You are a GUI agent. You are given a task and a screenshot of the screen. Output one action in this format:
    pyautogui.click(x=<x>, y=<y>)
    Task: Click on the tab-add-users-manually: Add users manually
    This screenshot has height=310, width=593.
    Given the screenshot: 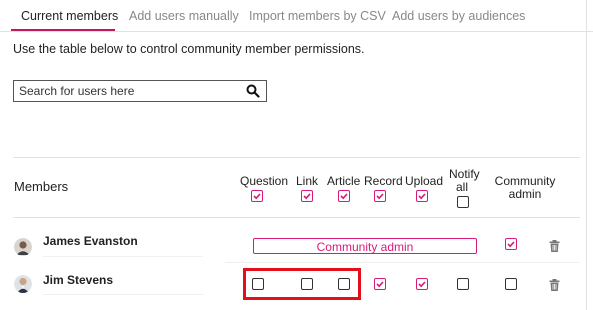 What is the action you would take?
    pyautogui.click(x=184, y=16)
    